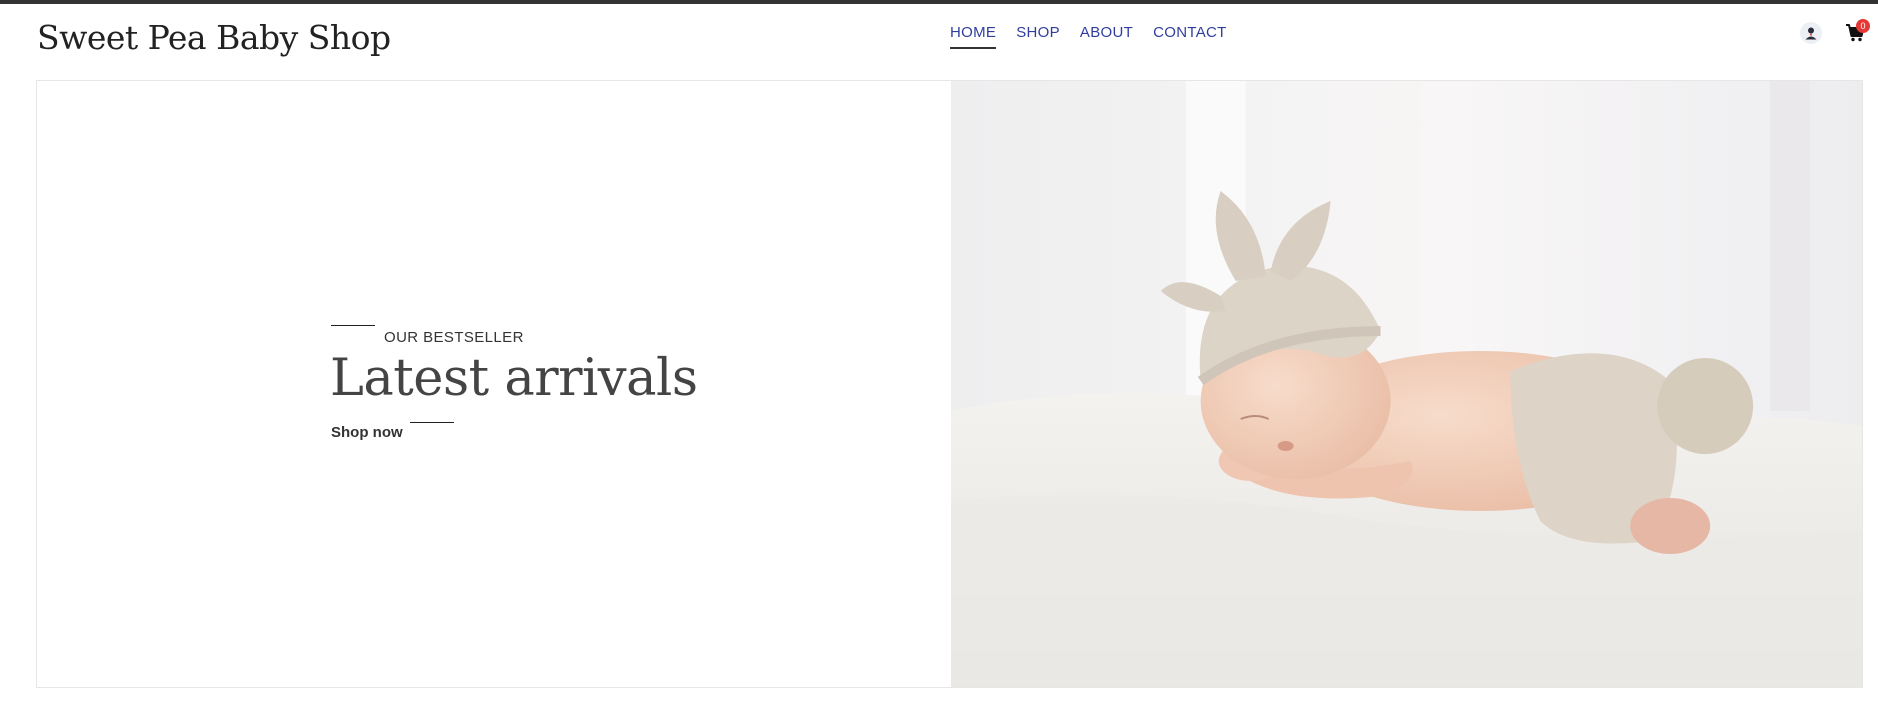 The width and height of the screenshot is (1878, 715). What do you see at coordinates (1863, 26) in the screenshot?
I see `cart-count-badge: 0` at bounding box center [1863, 26].